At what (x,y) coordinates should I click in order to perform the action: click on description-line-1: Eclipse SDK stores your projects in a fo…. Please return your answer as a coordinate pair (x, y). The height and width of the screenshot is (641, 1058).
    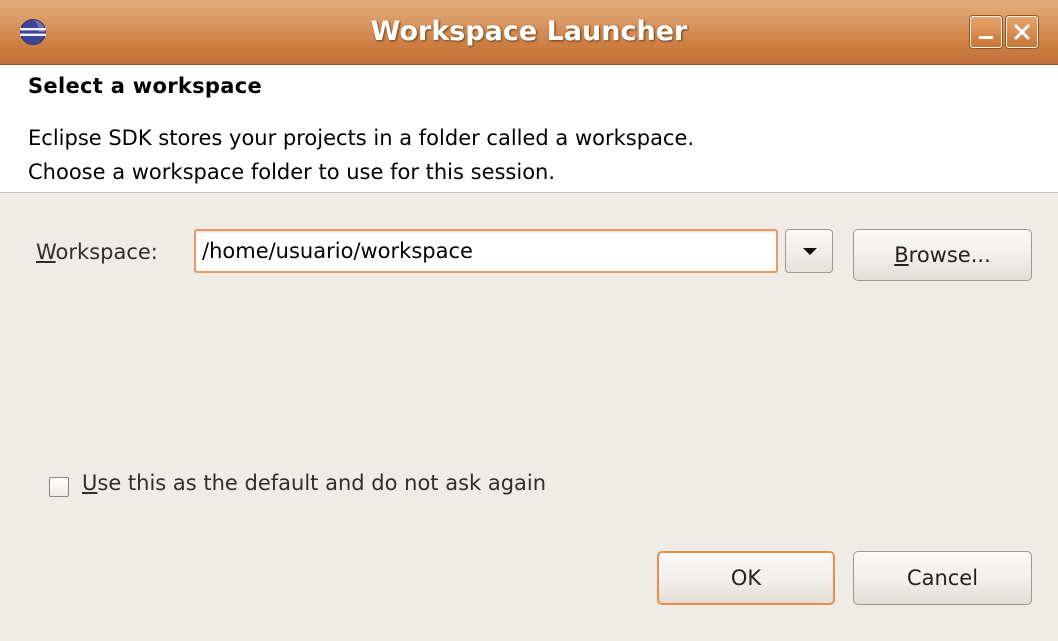
    Looking at the image, I should click on (361, 138).